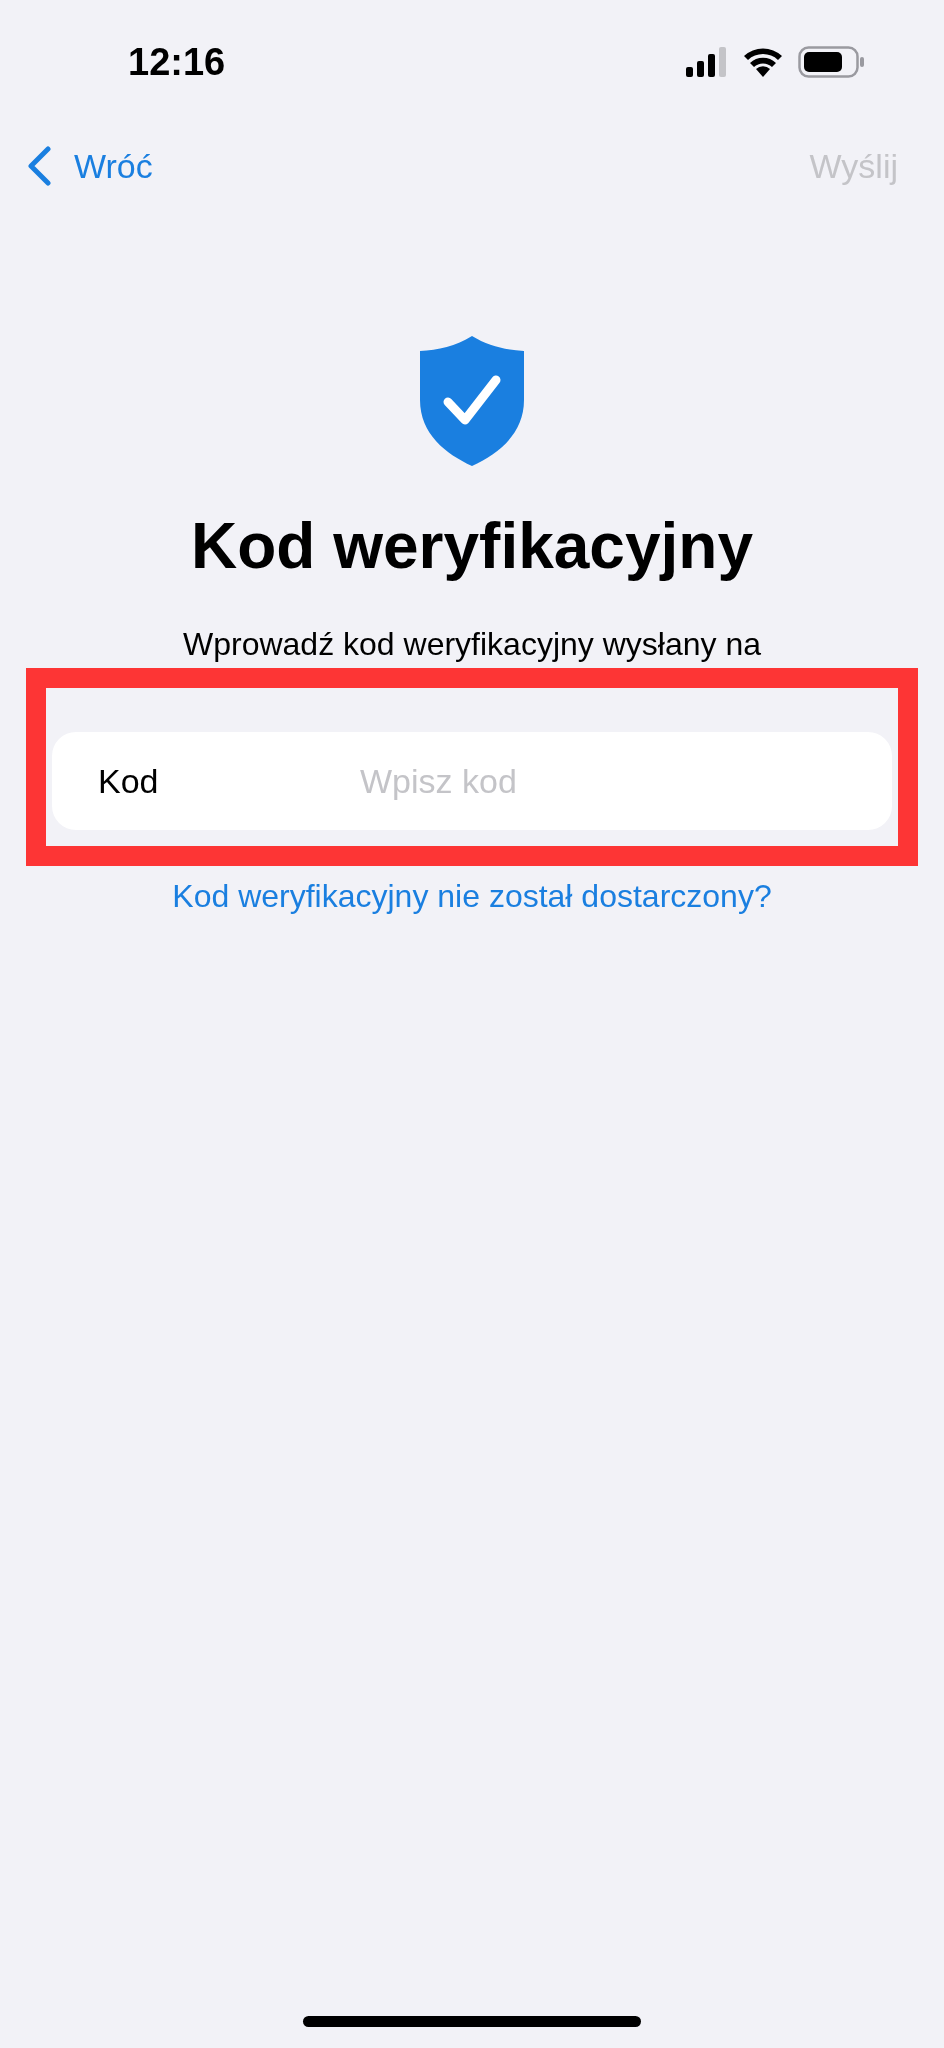  What do you see at coordinates (472, 546) in the screenshot?
I see `page-title: Kod weryfikacyjny` at bounding box center [472, 546].